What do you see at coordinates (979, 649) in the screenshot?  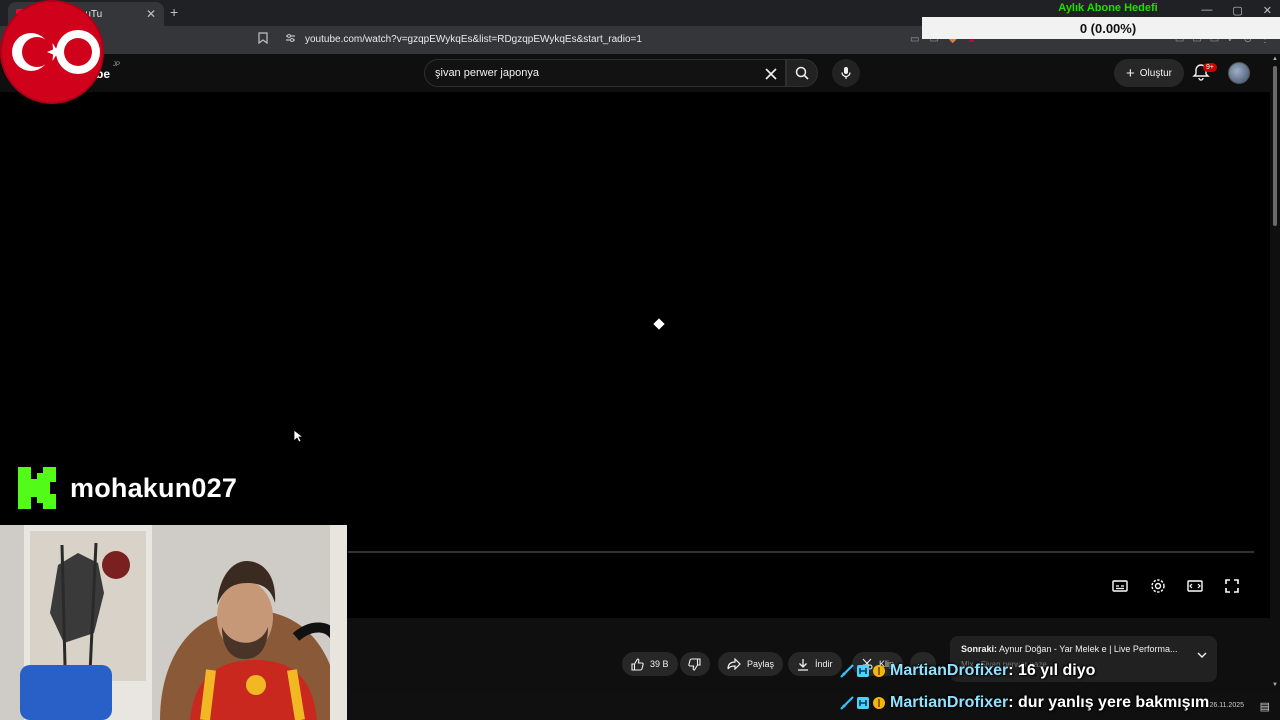 I see `up-next-prefix: Sonraki:` at bounding box center [979, 649].